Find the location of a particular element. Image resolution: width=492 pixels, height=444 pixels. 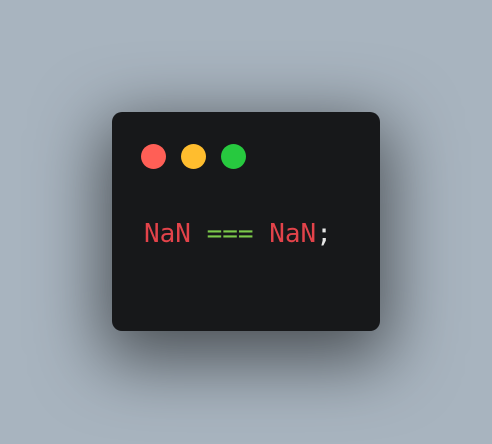

minimize-button is located at coordinates (193, 156).